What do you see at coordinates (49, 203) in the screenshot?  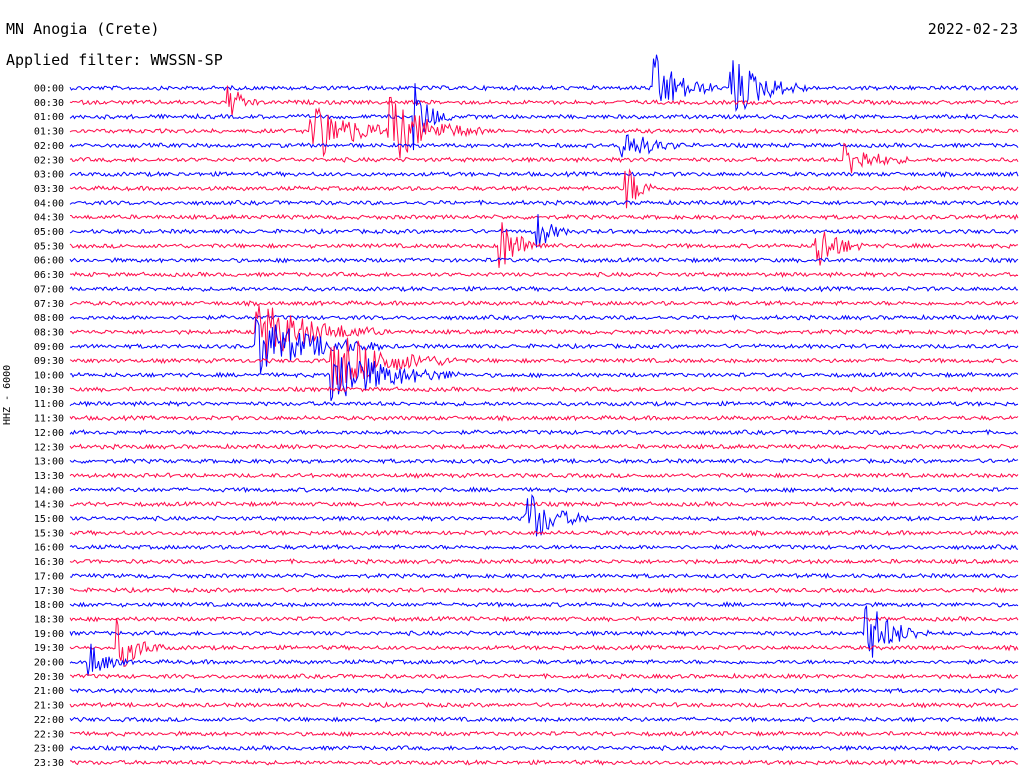 I see `row-time-label: 04:00` at bounding box center [49, 203].